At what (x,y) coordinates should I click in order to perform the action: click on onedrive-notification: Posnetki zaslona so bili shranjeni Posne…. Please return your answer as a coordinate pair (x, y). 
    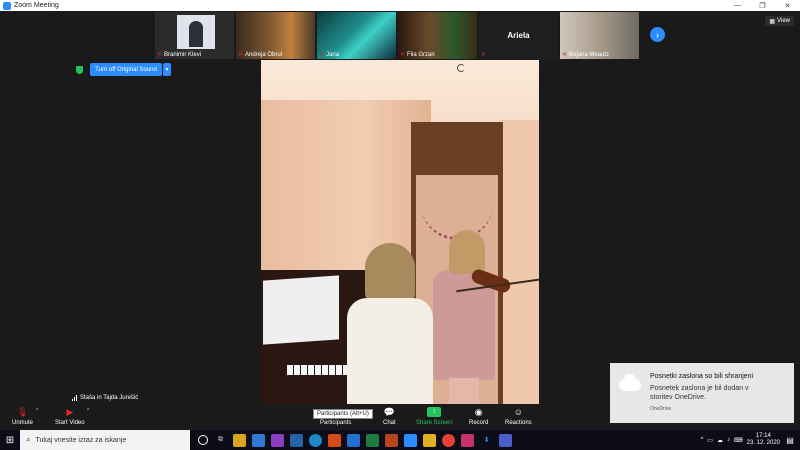
    Looking at the image, I should click on (702, 393).